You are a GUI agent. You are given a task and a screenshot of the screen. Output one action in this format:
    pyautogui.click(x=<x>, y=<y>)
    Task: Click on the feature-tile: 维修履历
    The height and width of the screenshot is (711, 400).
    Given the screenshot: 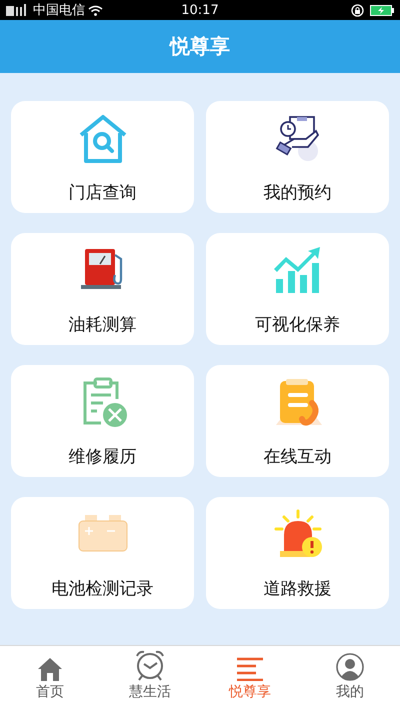 What is the action you would take?
    pyautogui.click(x=102, y=421)
    